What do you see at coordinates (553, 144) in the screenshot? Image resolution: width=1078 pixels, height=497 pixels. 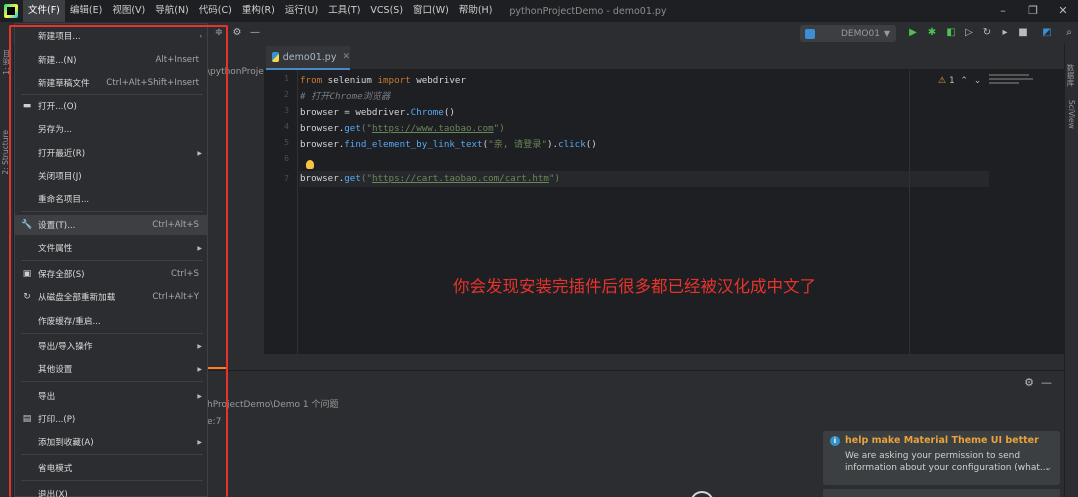 I see `code-text: ).` at bounding box center [553, 144].